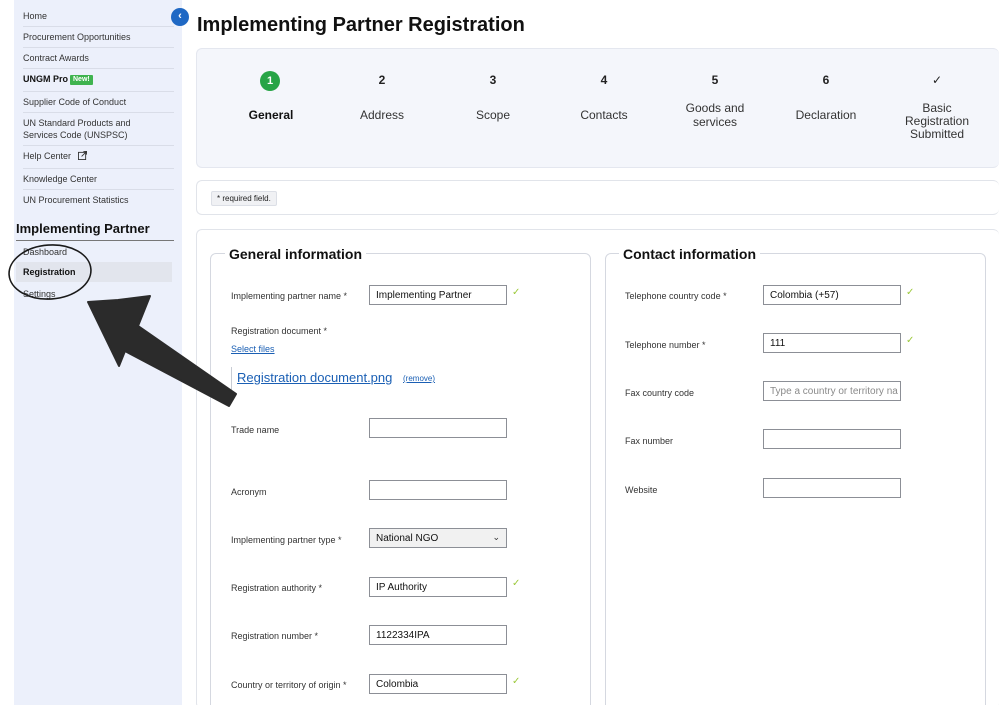  Describe the element at coordinates (604, 80) in the screenshot. I see `step-number: 4` at that location.